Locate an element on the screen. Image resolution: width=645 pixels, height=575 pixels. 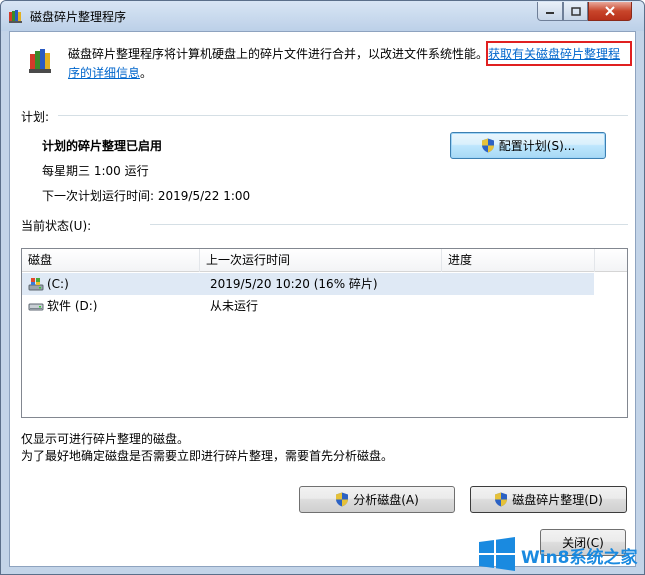
defragment-disk-label: 磁盘碎片整理(D) is located at coordinates (557, 500).